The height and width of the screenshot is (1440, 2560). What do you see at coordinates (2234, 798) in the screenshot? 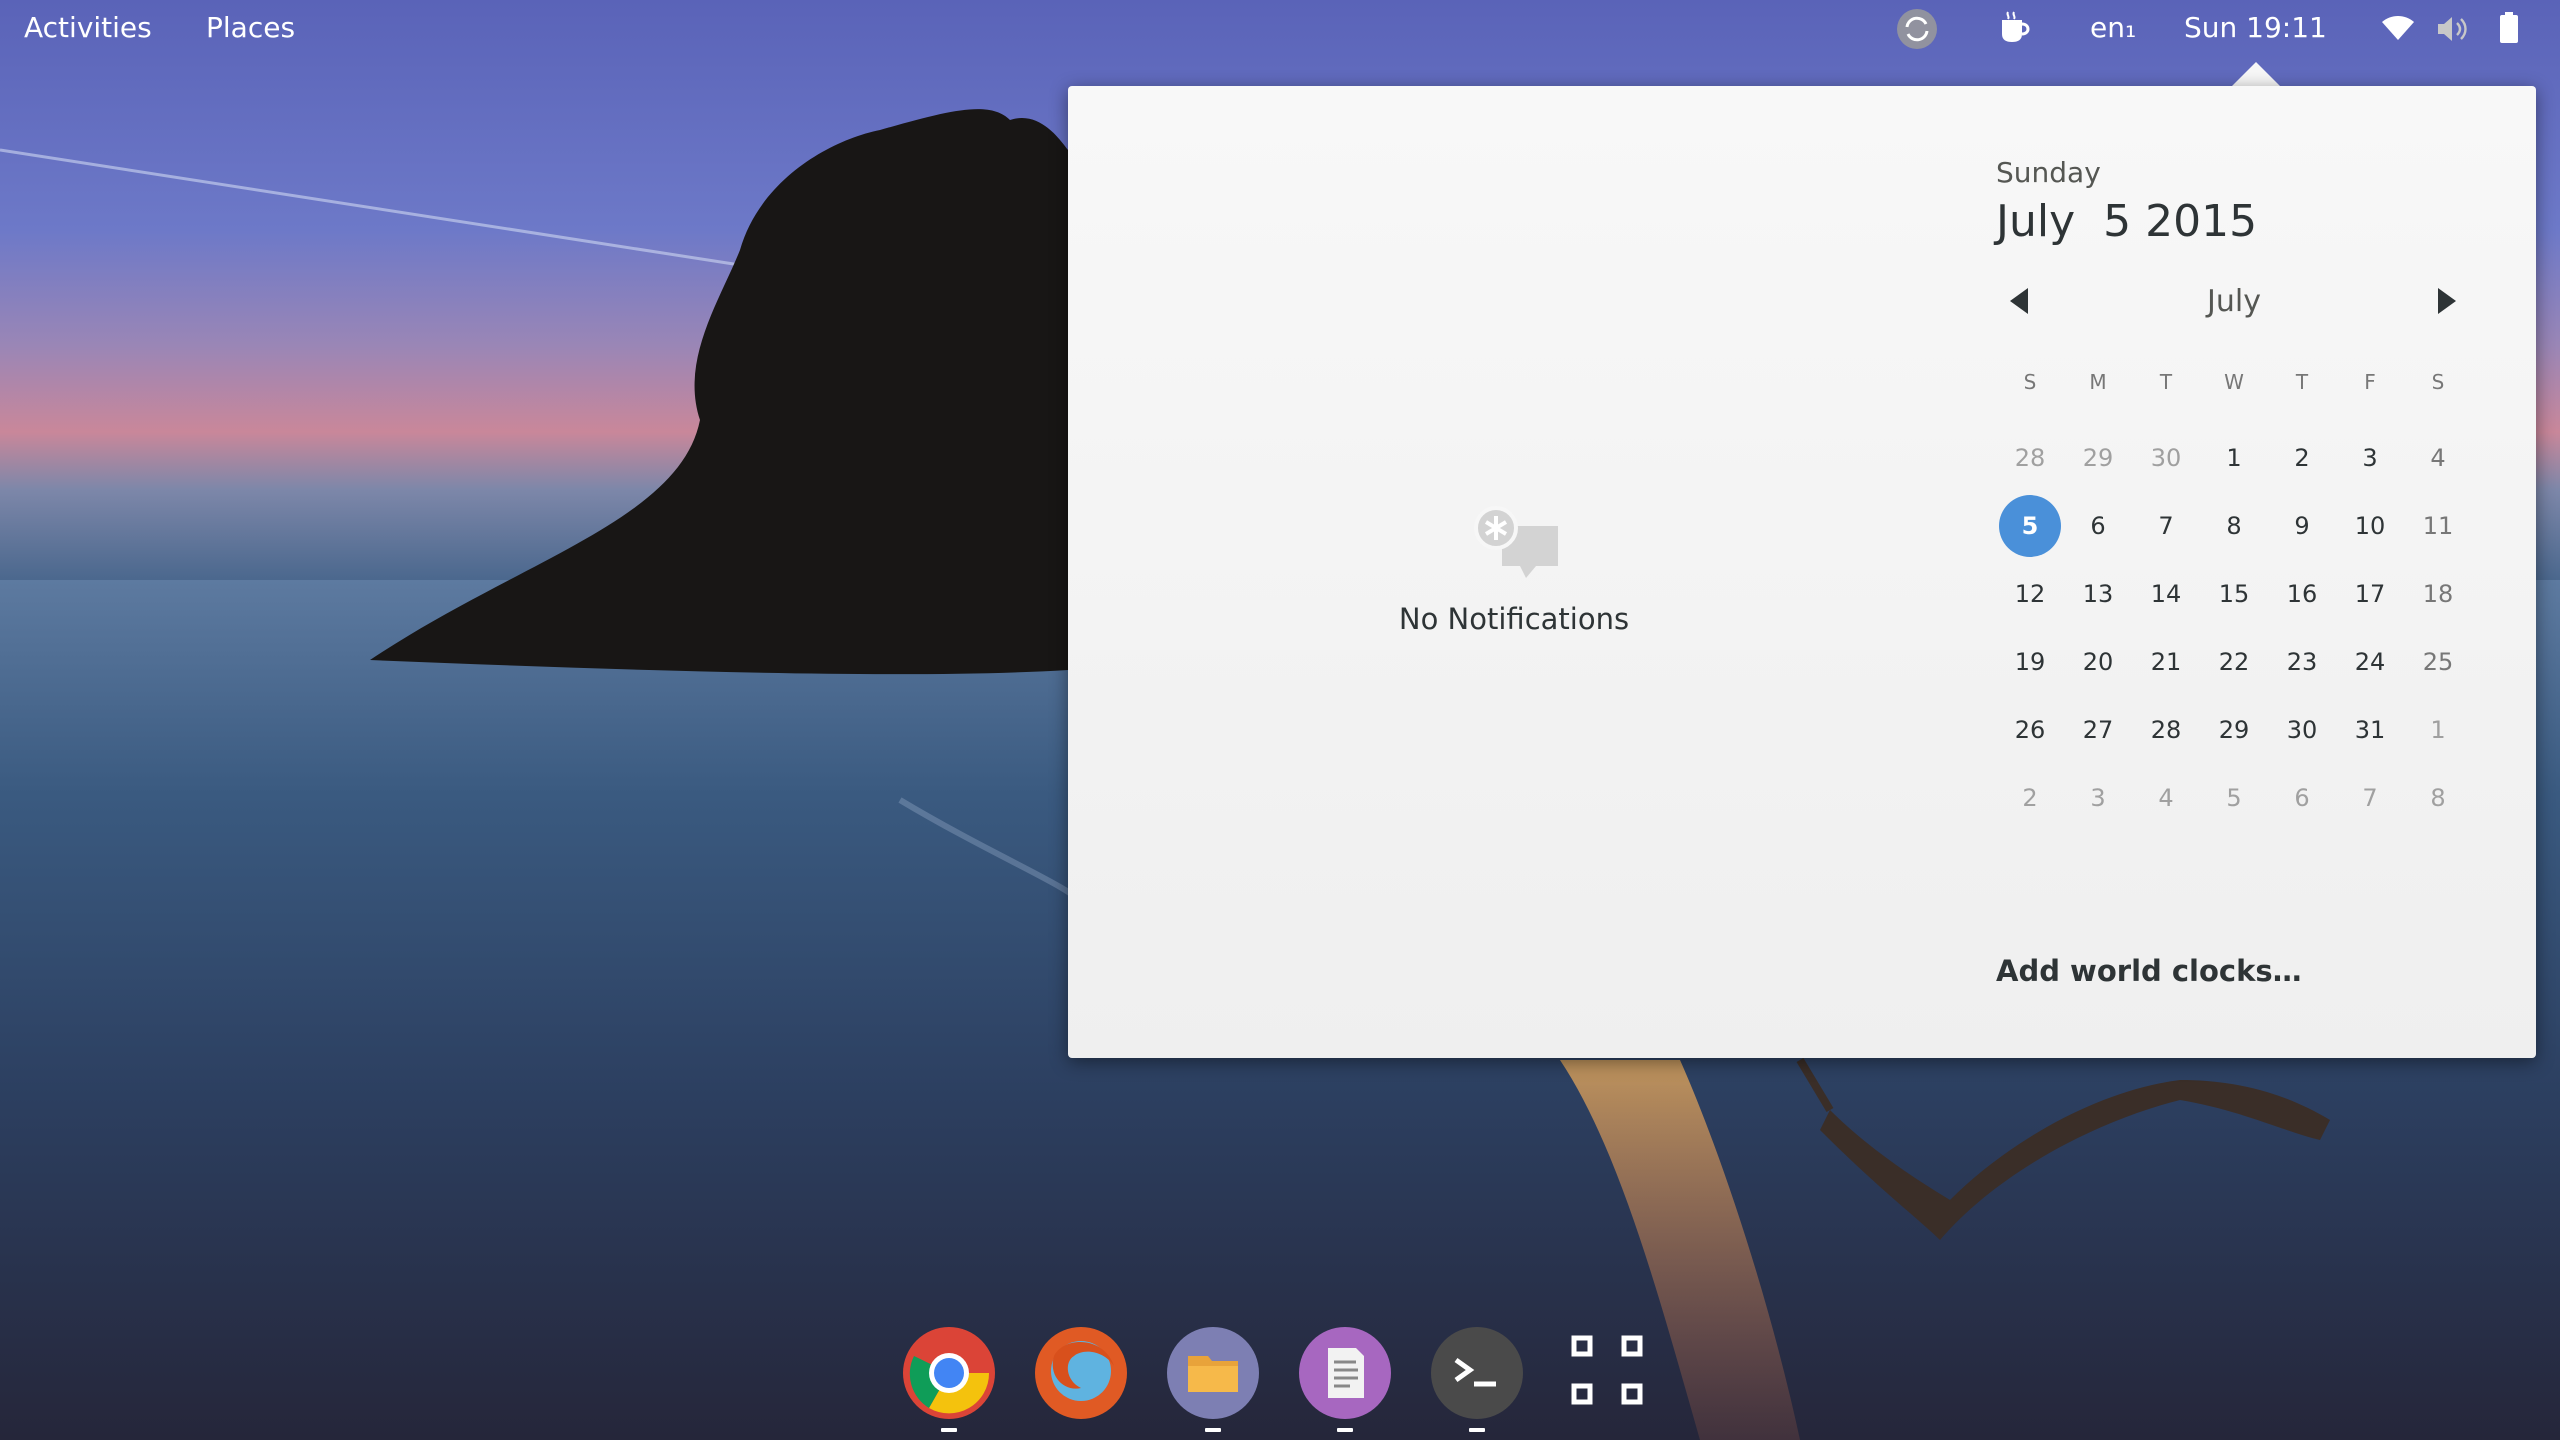
I see `calendar-day: 5` at bounding box center [2234, 798].